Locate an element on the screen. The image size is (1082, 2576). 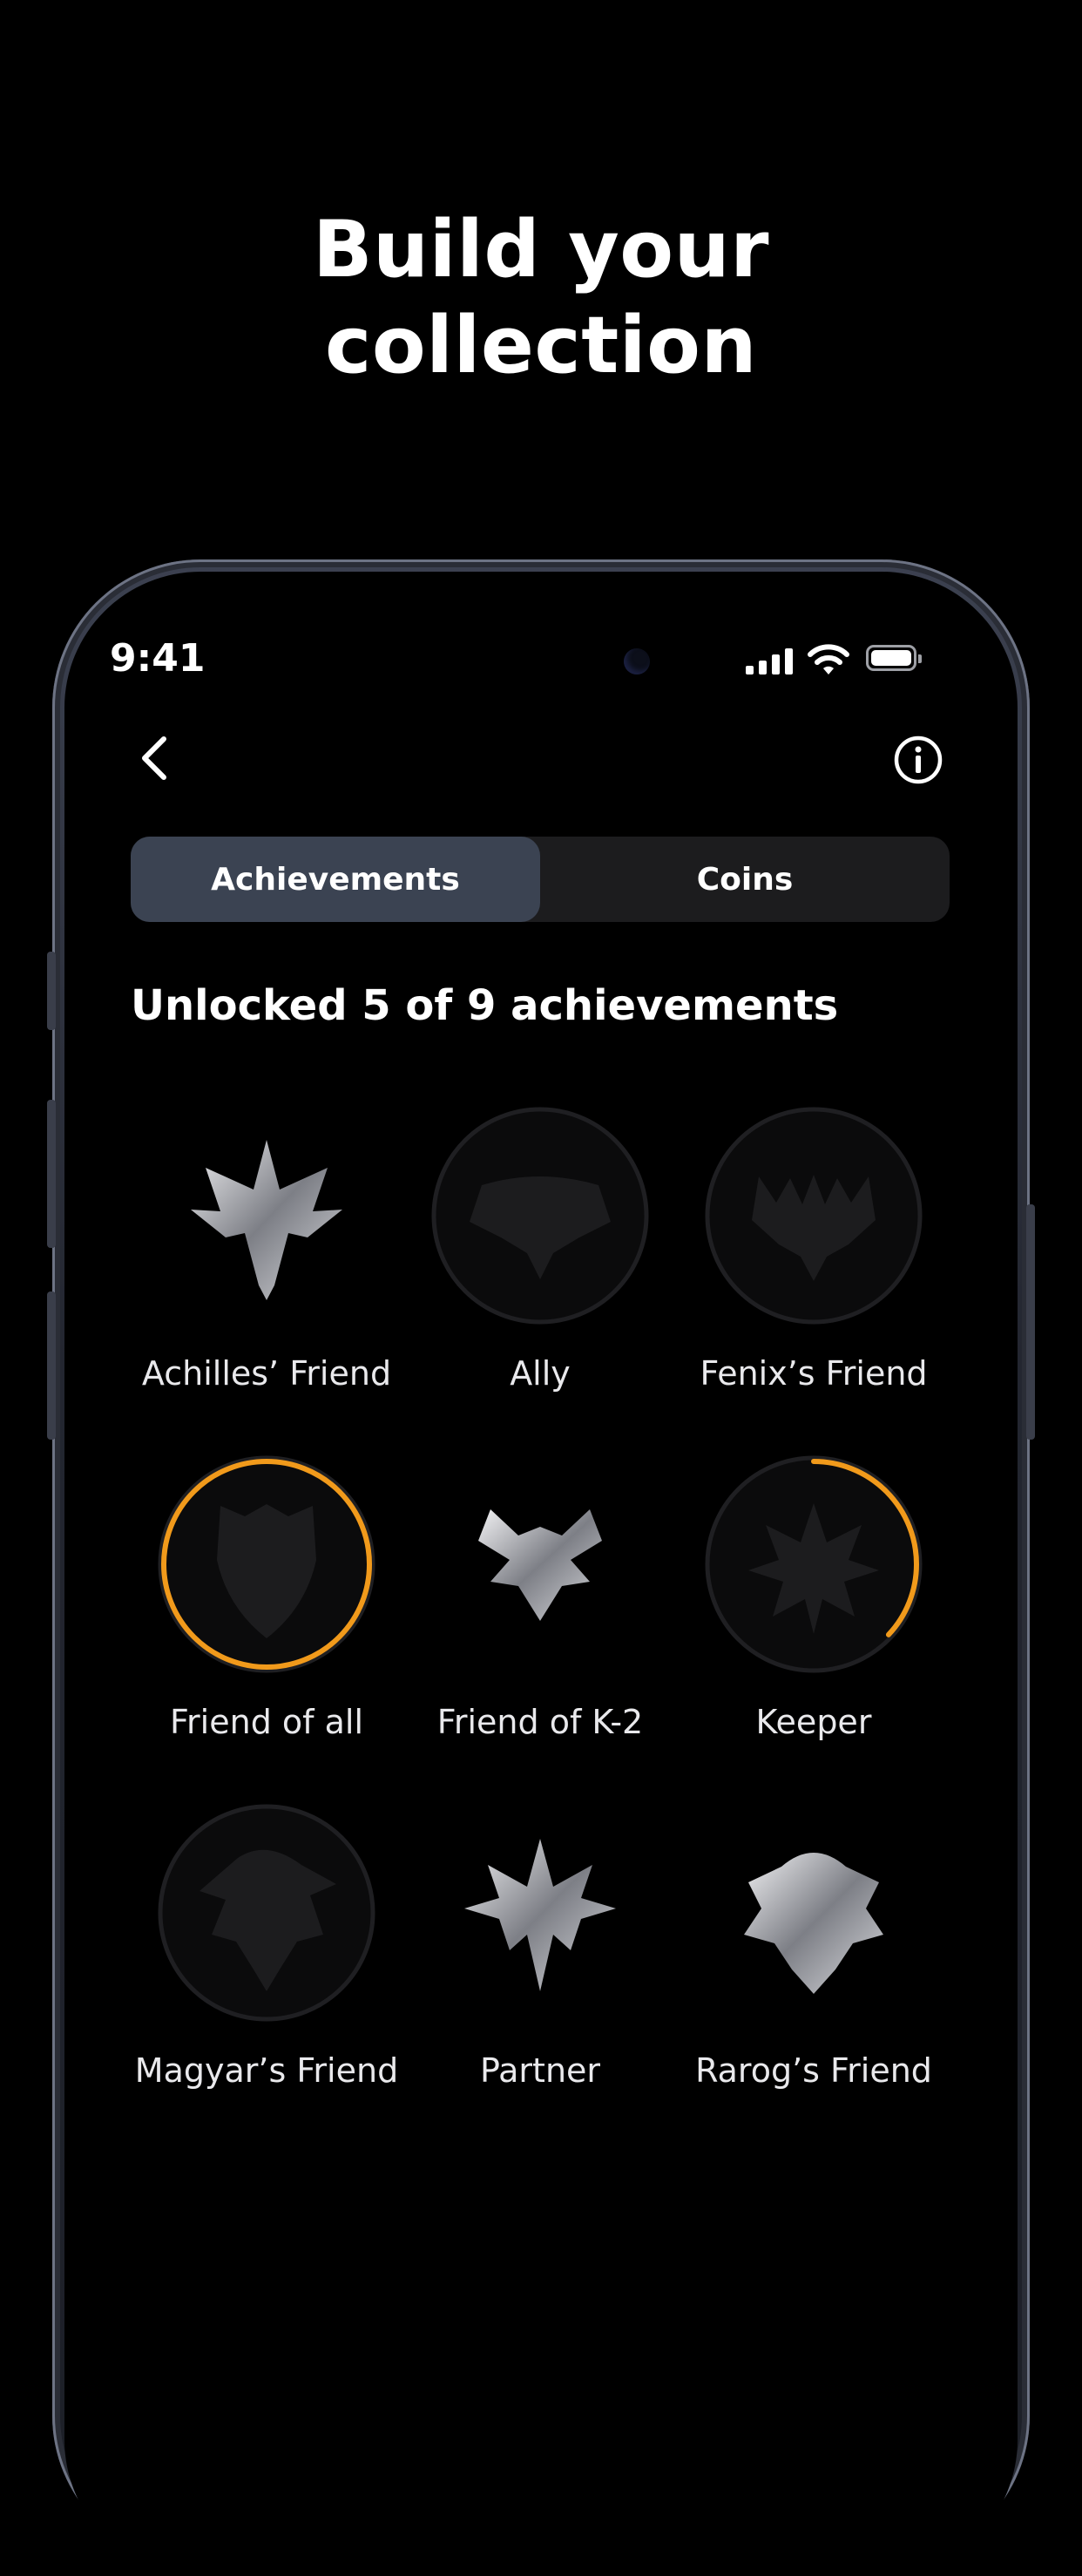
achievement-label: Friend of K-2 is located at coordinates (540, 1722).